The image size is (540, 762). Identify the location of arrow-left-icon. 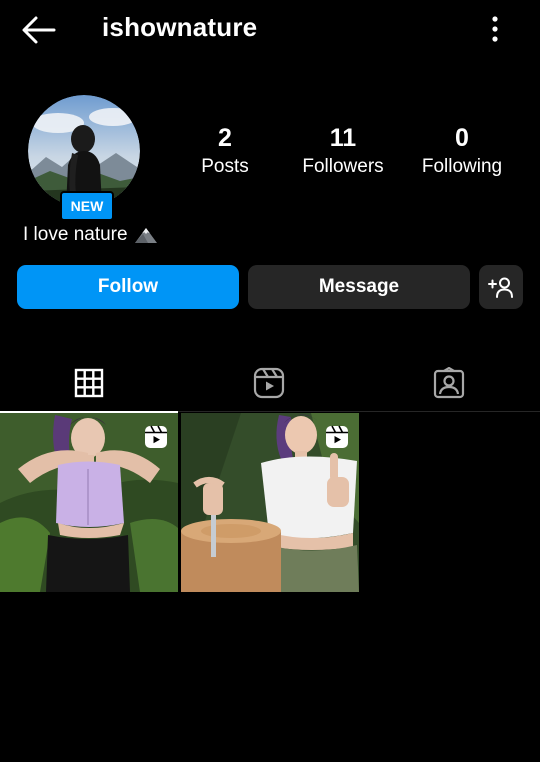
(39, 30).